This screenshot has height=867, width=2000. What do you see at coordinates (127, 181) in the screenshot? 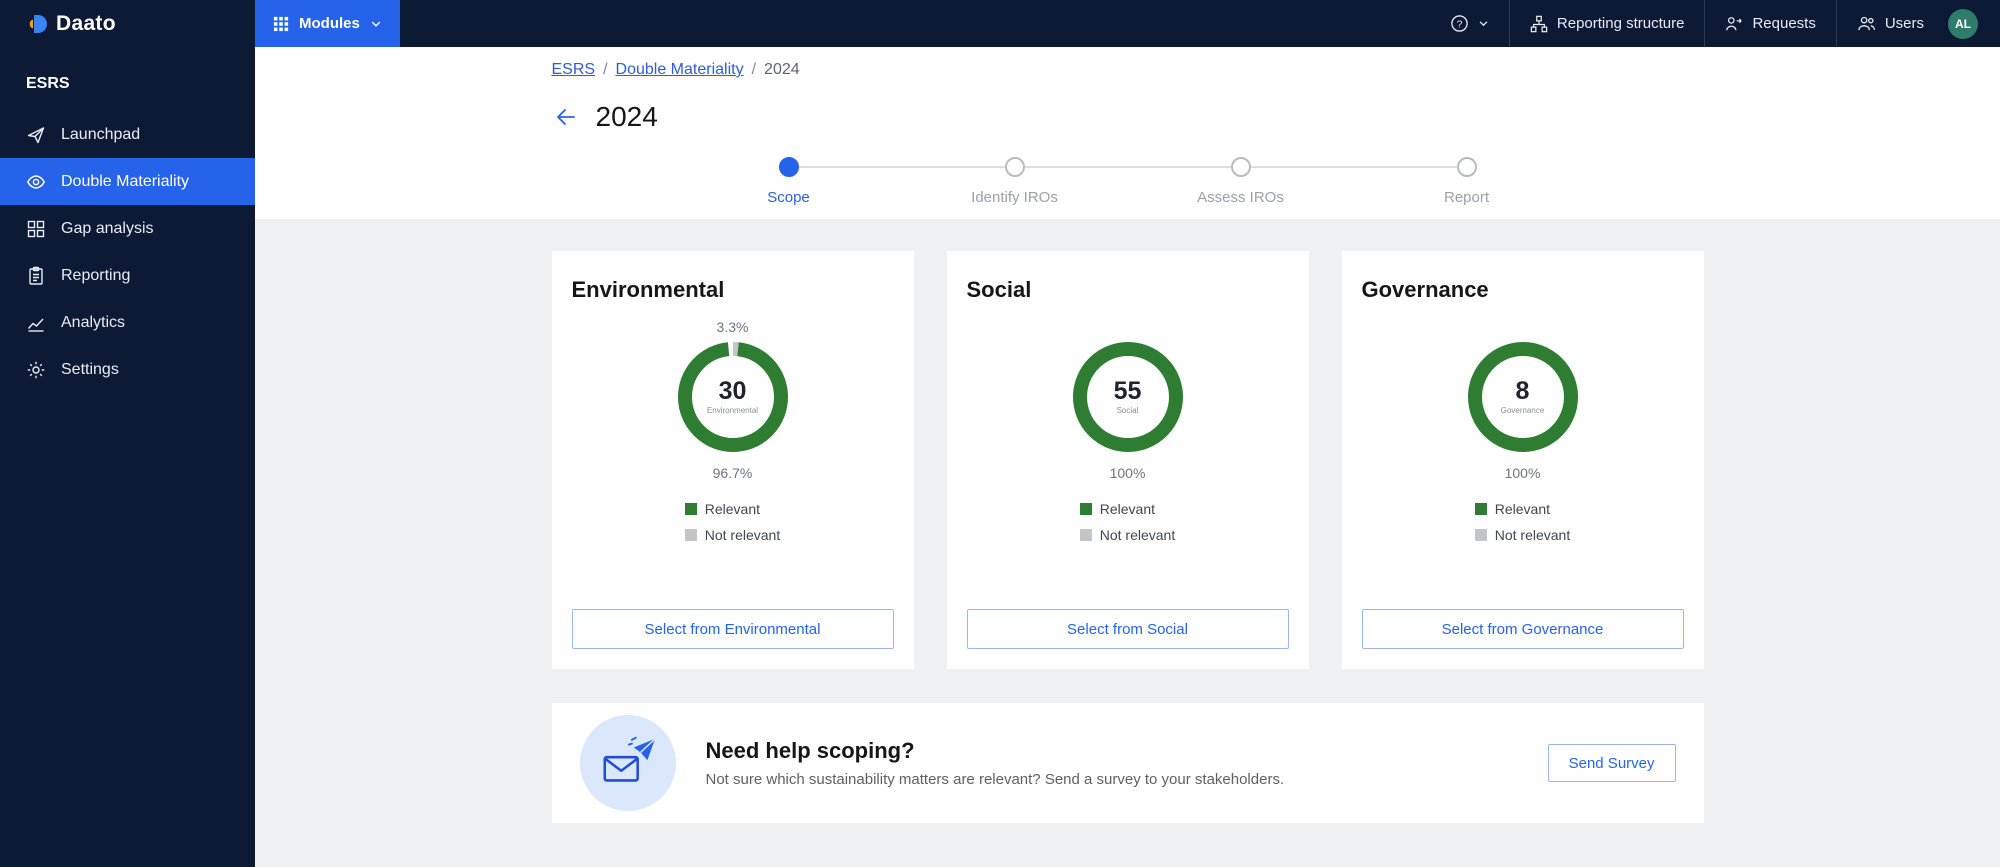
I see `sidebar-item-double-materiality: Double Materiality` at bounding box center [127, 181].